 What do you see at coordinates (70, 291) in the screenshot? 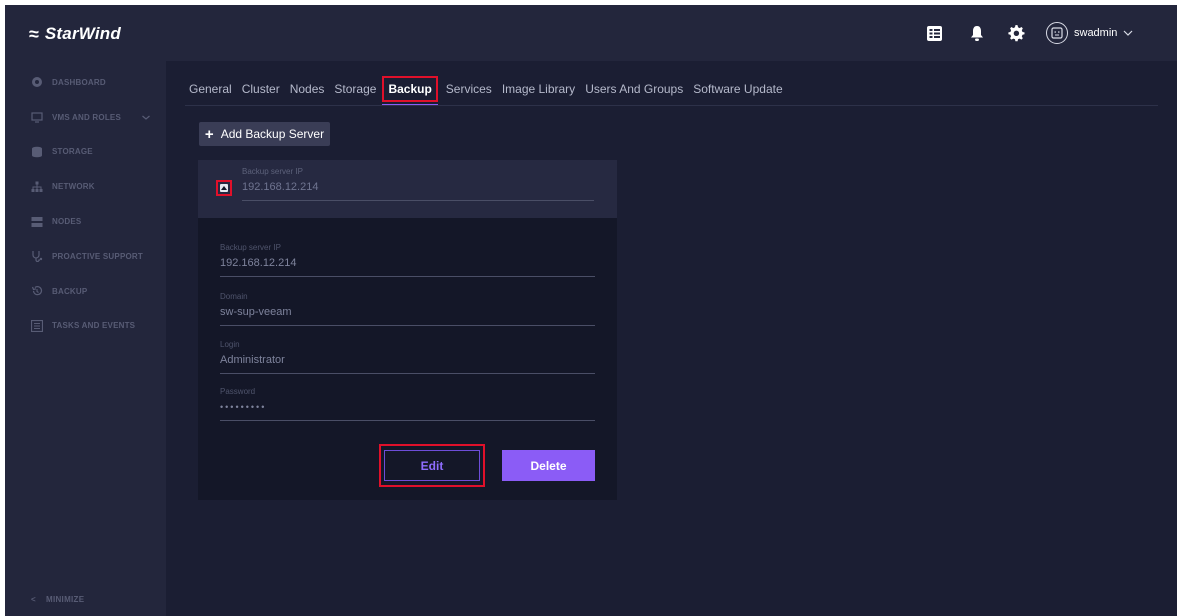
I see `sidebar-item-label: BACKUP` at bounding box center [70, 291].